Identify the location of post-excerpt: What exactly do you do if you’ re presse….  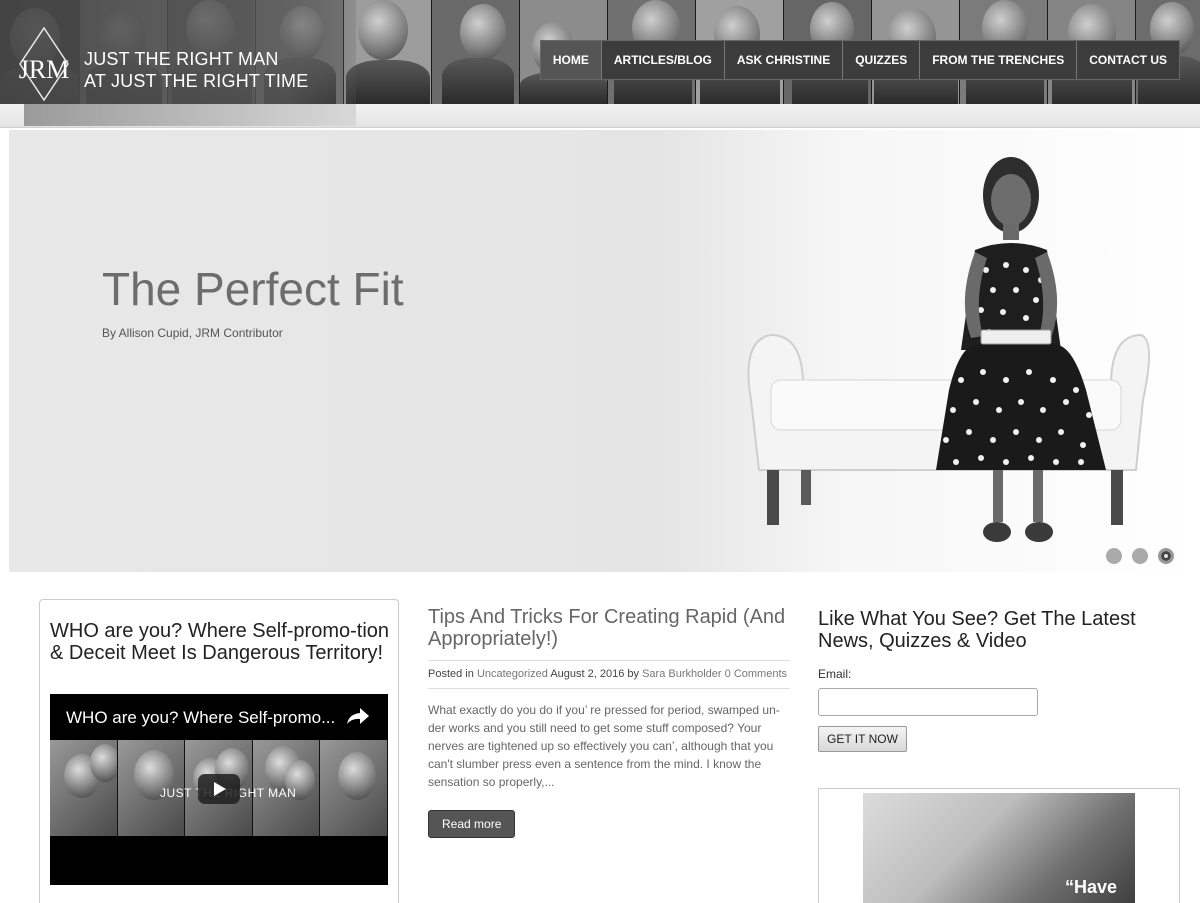
(604, 746).